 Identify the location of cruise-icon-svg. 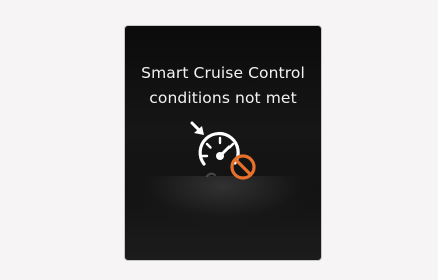
(223, 150).